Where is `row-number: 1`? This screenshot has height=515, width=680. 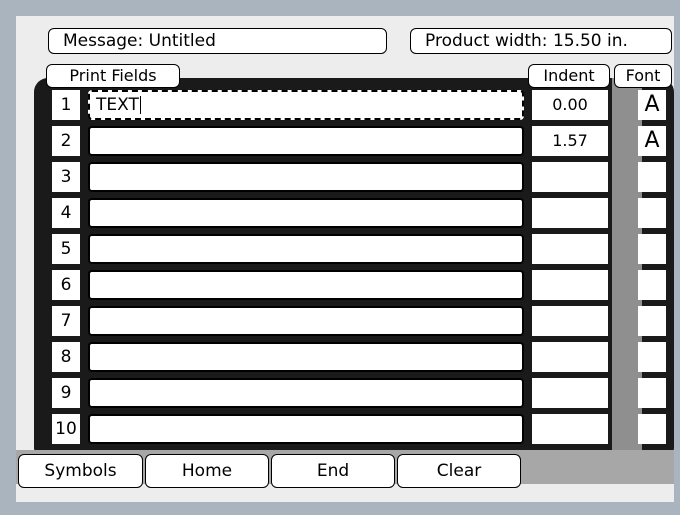 row-number: 1 is located at coordinates (66, 105).